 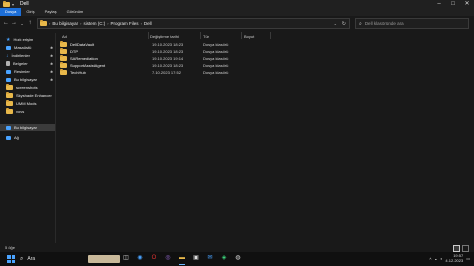 I want to click on maximize-button: □, so click(x=453, y=4).